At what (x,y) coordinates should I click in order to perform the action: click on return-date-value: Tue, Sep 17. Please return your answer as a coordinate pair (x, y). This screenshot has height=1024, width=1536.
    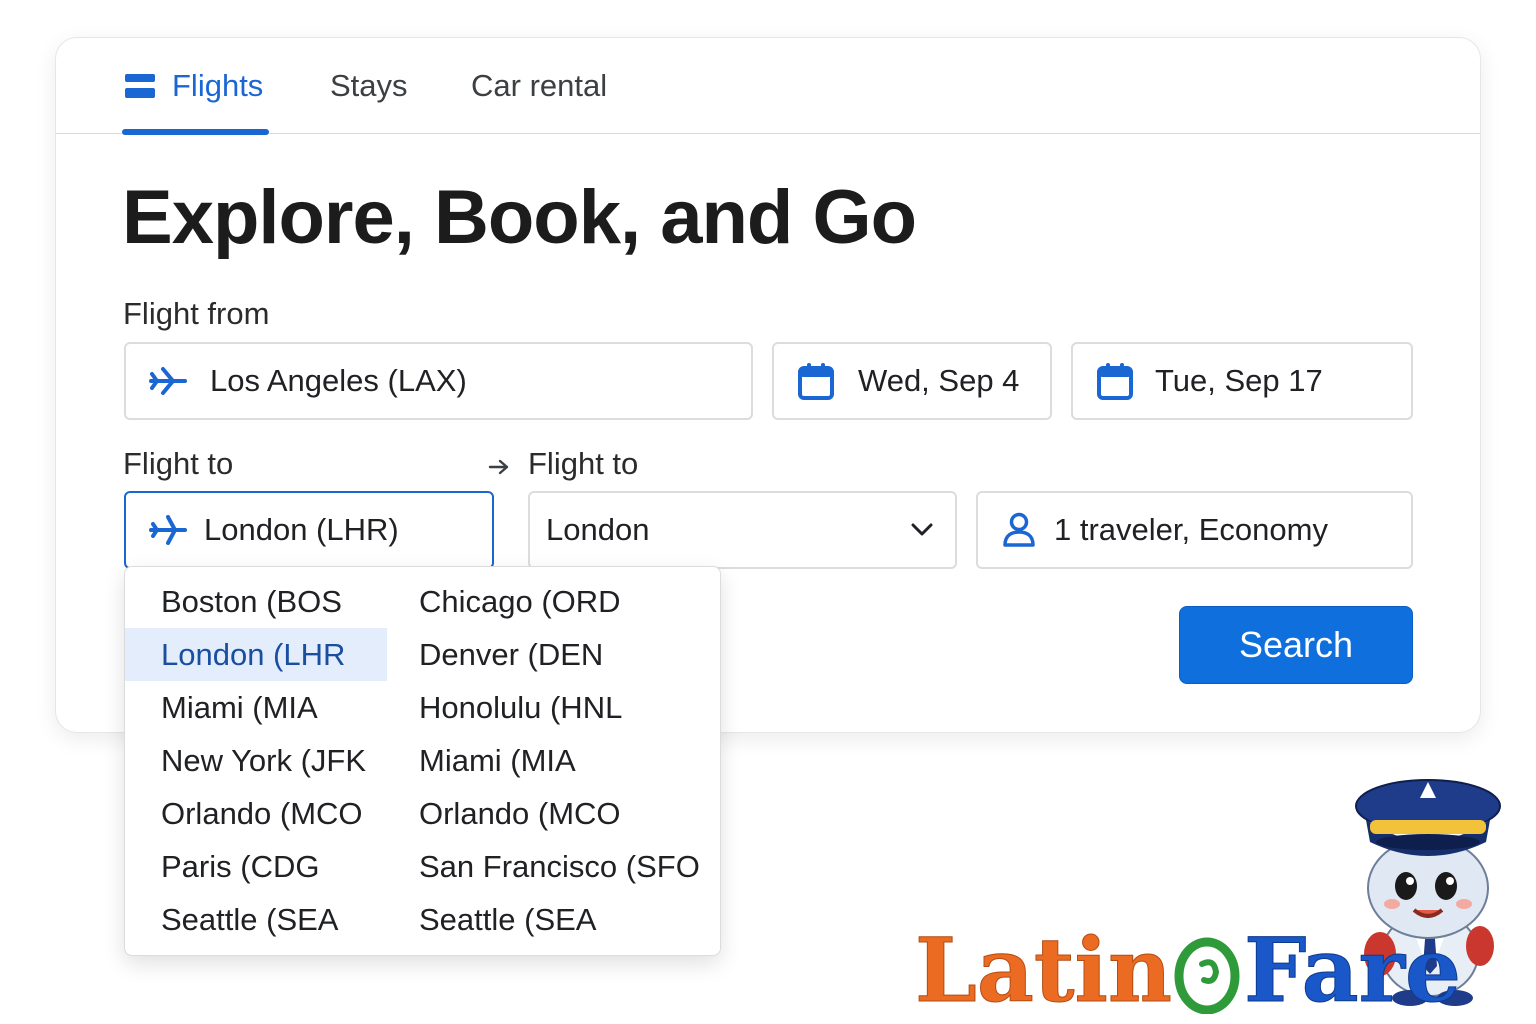
    Looking at the image, I should click on (1239, 380).